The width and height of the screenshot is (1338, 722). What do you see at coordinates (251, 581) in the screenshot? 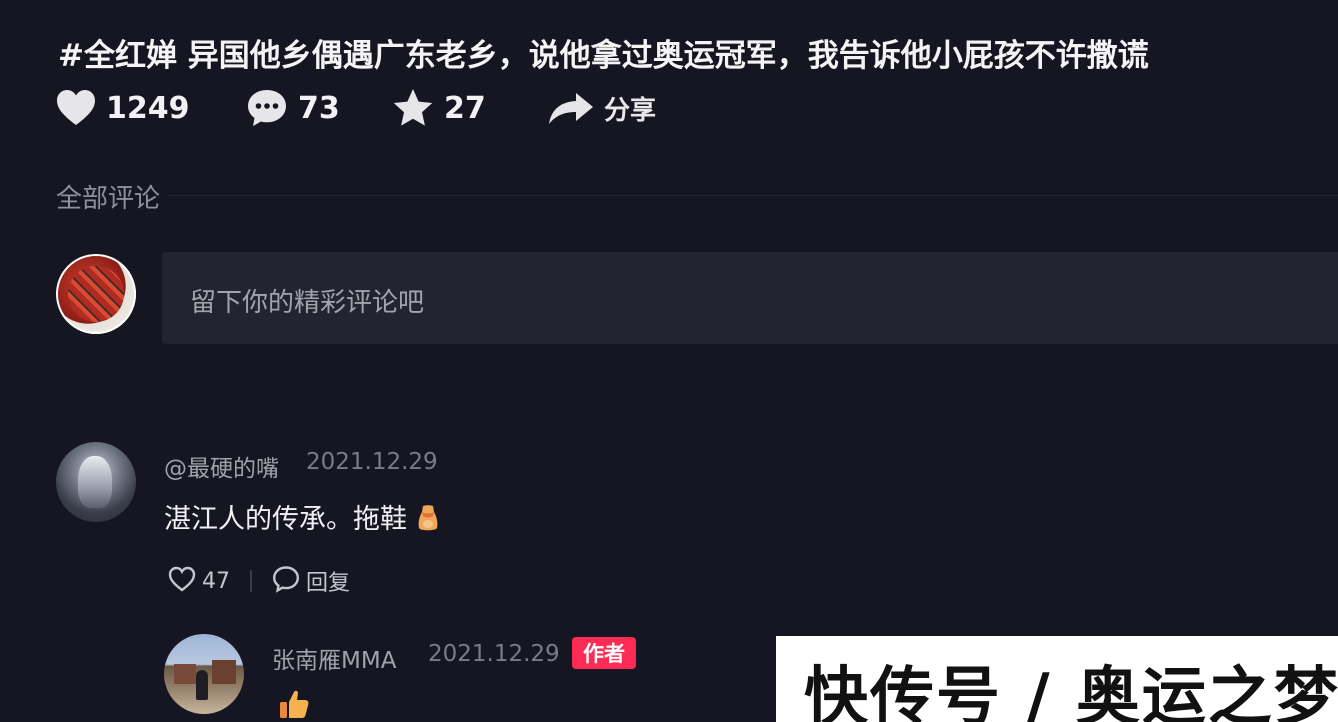
I see `action-separator` at bounding box center [251, 581].